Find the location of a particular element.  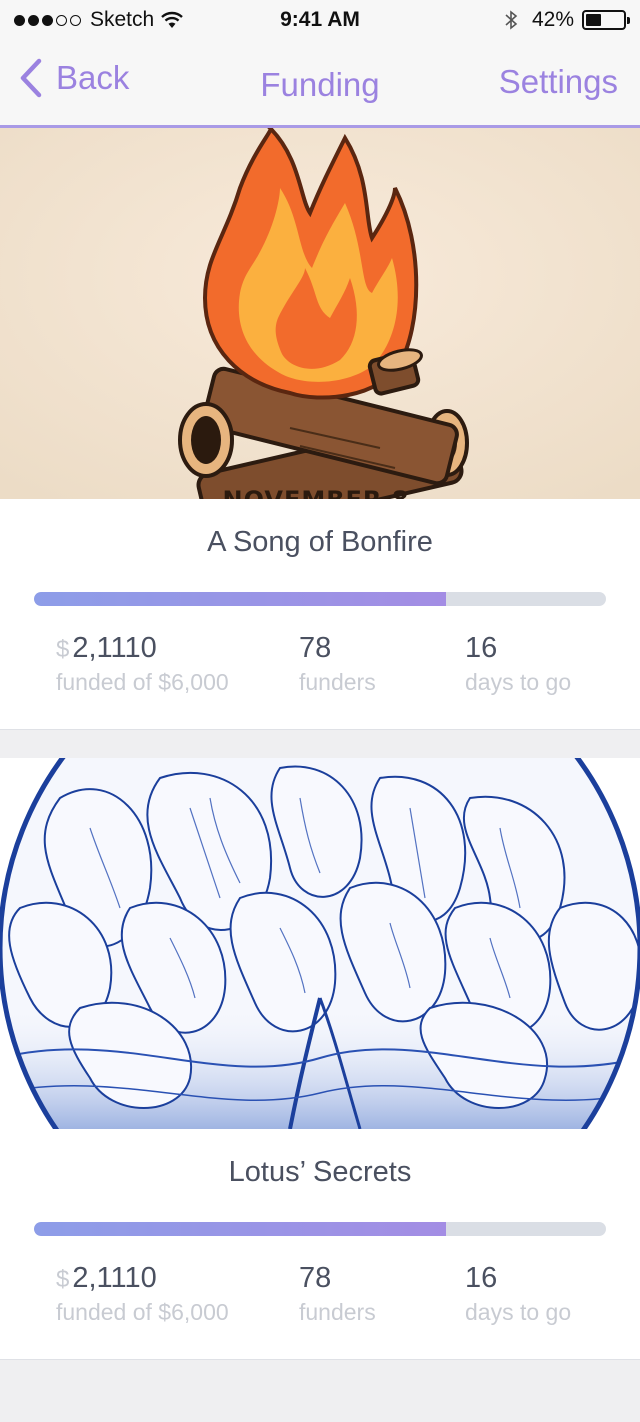

poster-caption: NOVEMBER 8 is located at coordinates (316, 492).